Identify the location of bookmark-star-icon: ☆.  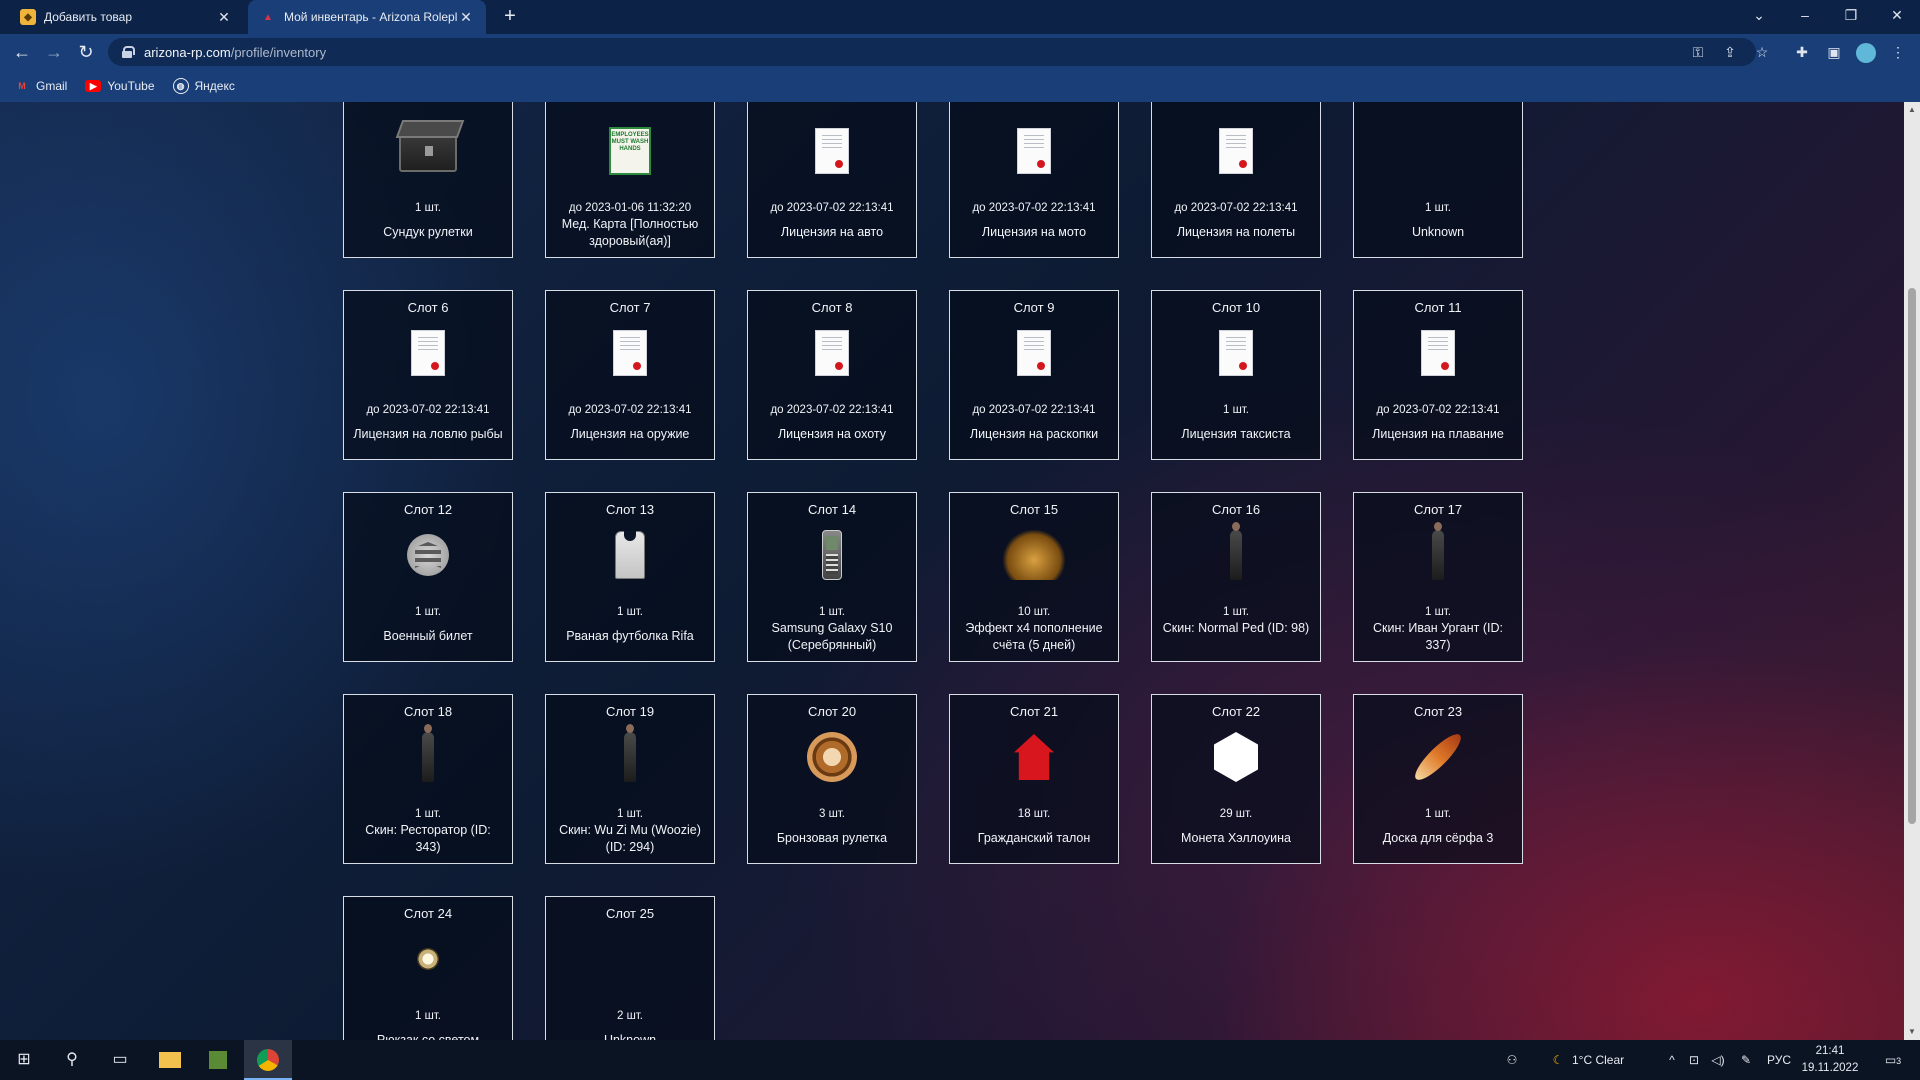
(1762, 52).